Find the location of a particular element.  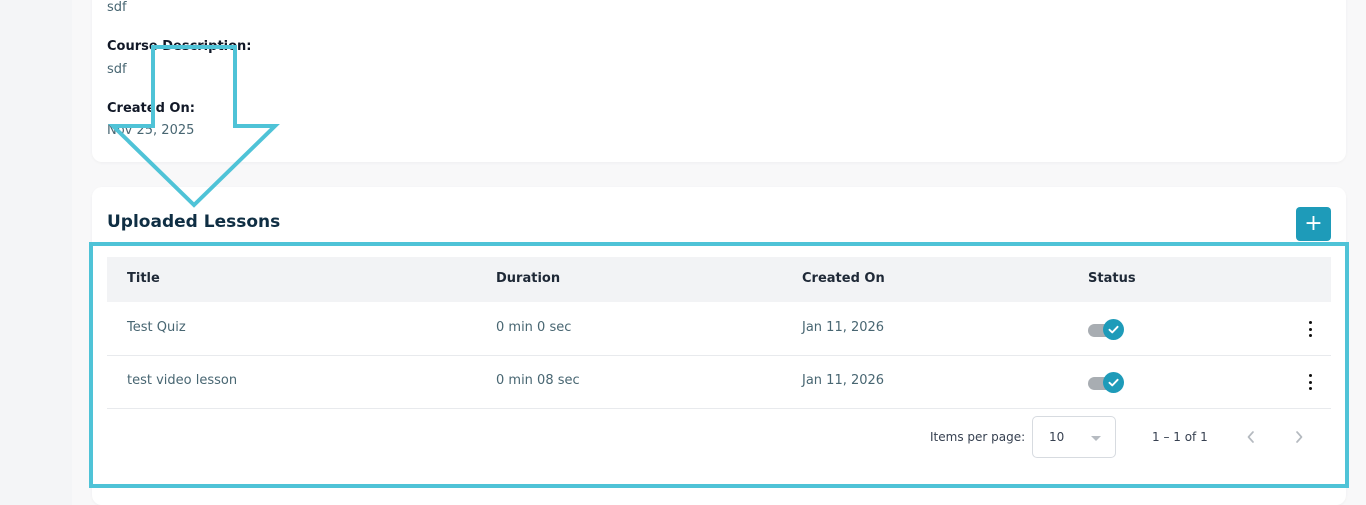

chevron-right-icon is located at coordinates (1299, 437).